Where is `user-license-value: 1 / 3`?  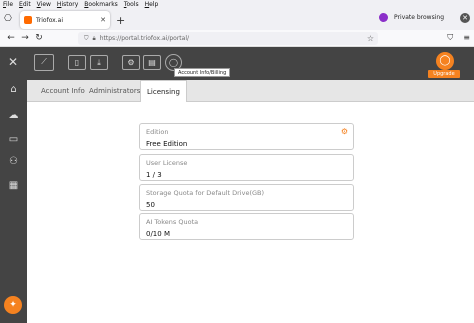 user-license-value: 1 / 3 is located at coordinates (154, 175).